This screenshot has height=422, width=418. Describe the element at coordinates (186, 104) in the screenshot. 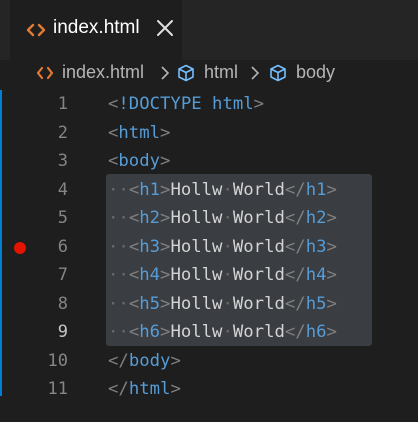

I see `code-text: <!DOCTYPE html>` at that location.